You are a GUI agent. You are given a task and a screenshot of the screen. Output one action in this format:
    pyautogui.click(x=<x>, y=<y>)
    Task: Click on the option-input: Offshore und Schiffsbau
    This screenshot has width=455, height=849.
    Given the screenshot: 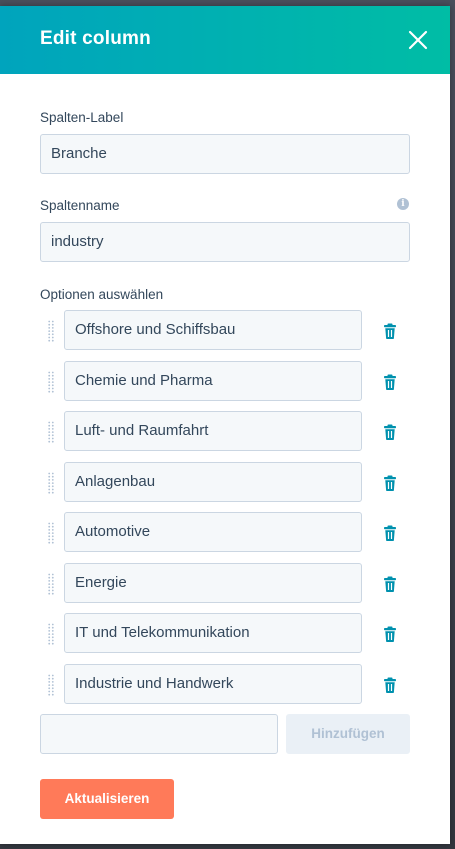 What is the action you would take?
    pyautogui.click(x=213, y=330)
    